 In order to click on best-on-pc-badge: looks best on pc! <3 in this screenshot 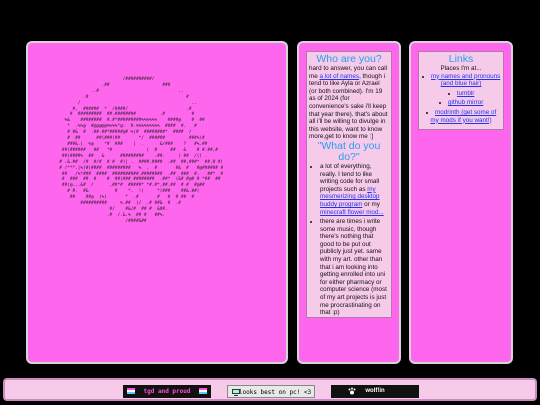, I will do `click(271, 391)`.